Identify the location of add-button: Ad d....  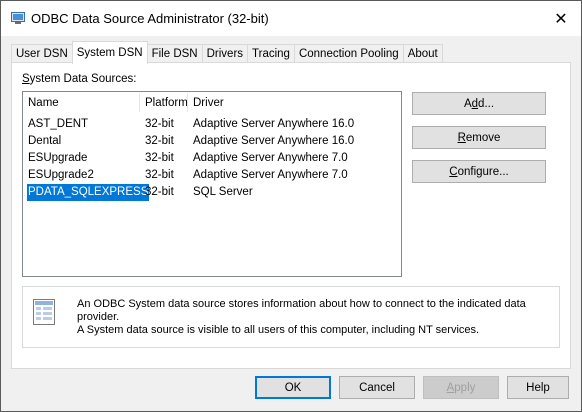
(479, 103).